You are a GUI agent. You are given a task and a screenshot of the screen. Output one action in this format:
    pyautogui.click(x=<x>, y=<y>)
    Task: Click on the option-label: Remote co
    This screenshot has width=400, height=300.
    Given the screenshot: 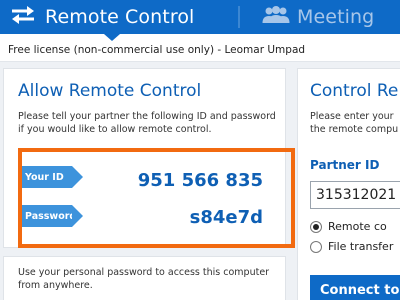 What is the action you would take?
    pyautogui.click(x=357, y=226)
    